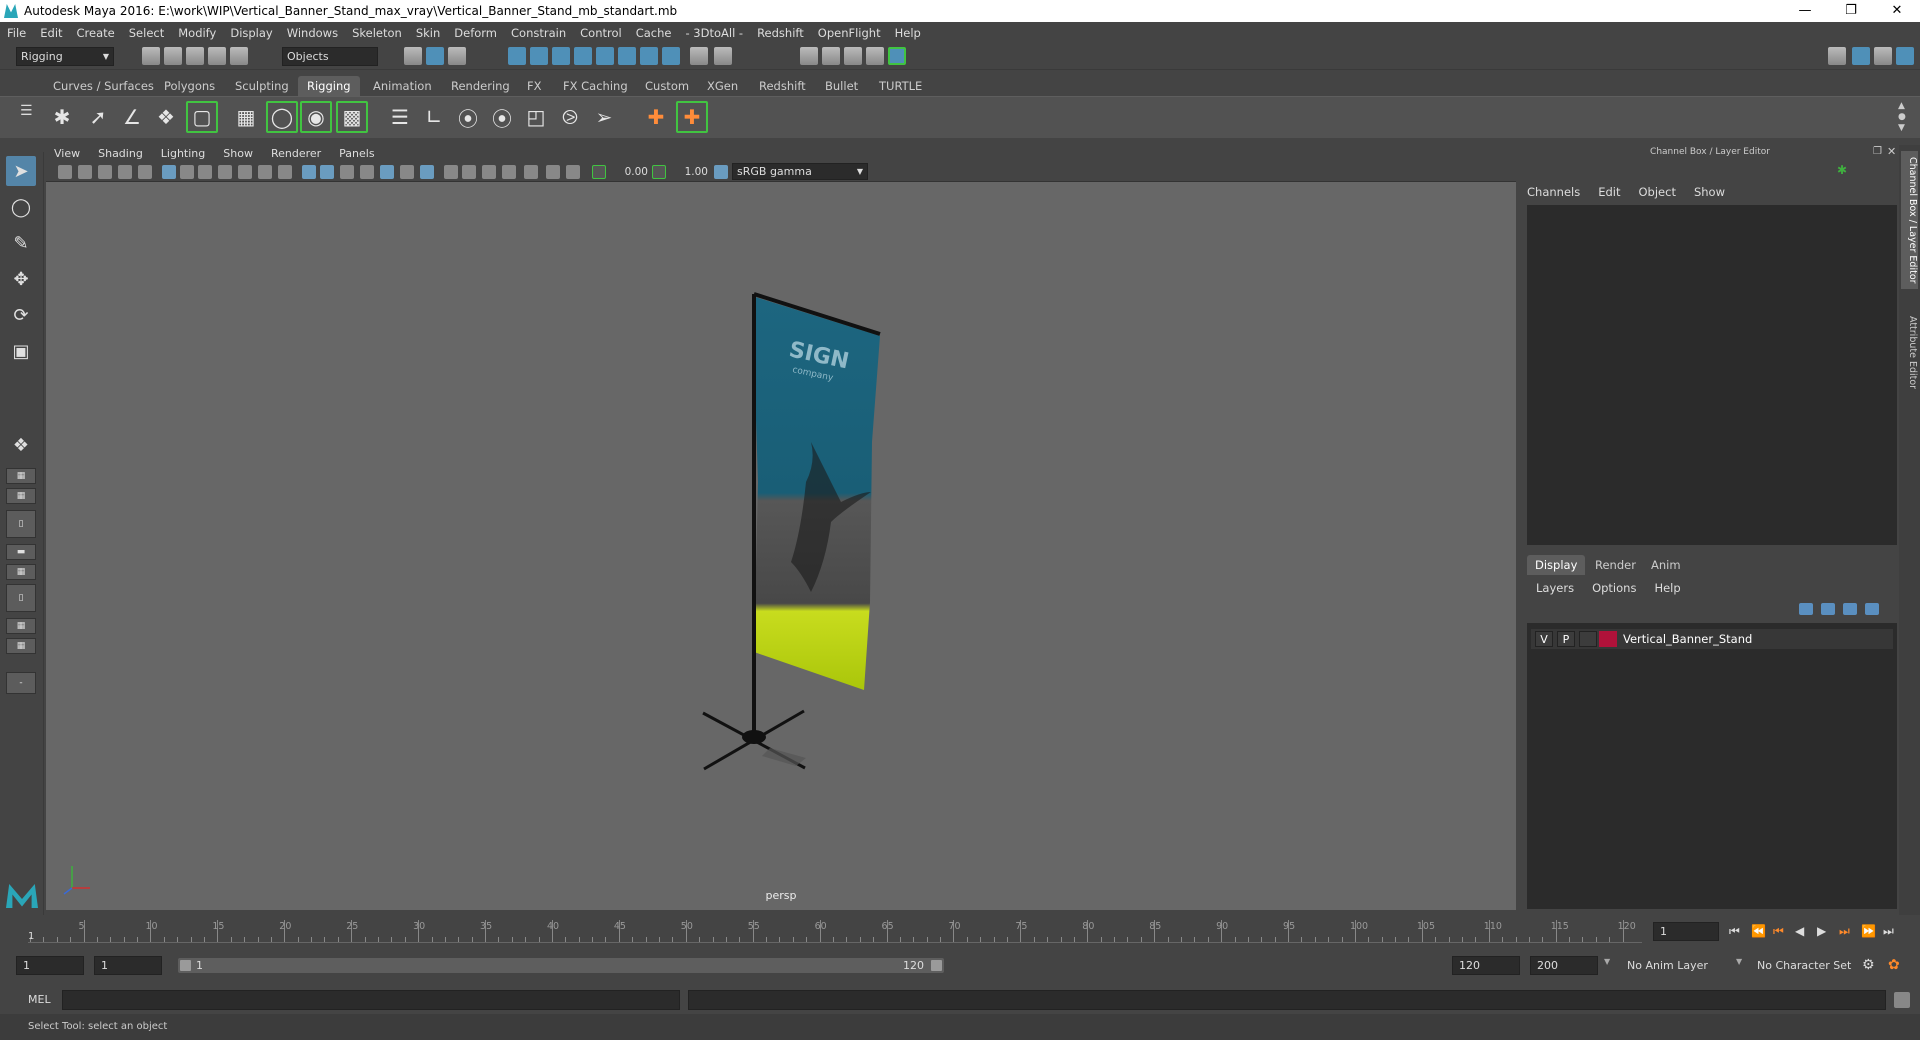 The width and height of the screenshot is (1920, 1040). Describe the element at coordinates (831, 56) in the screenshot. I see `ipr-render-icon` at that location.